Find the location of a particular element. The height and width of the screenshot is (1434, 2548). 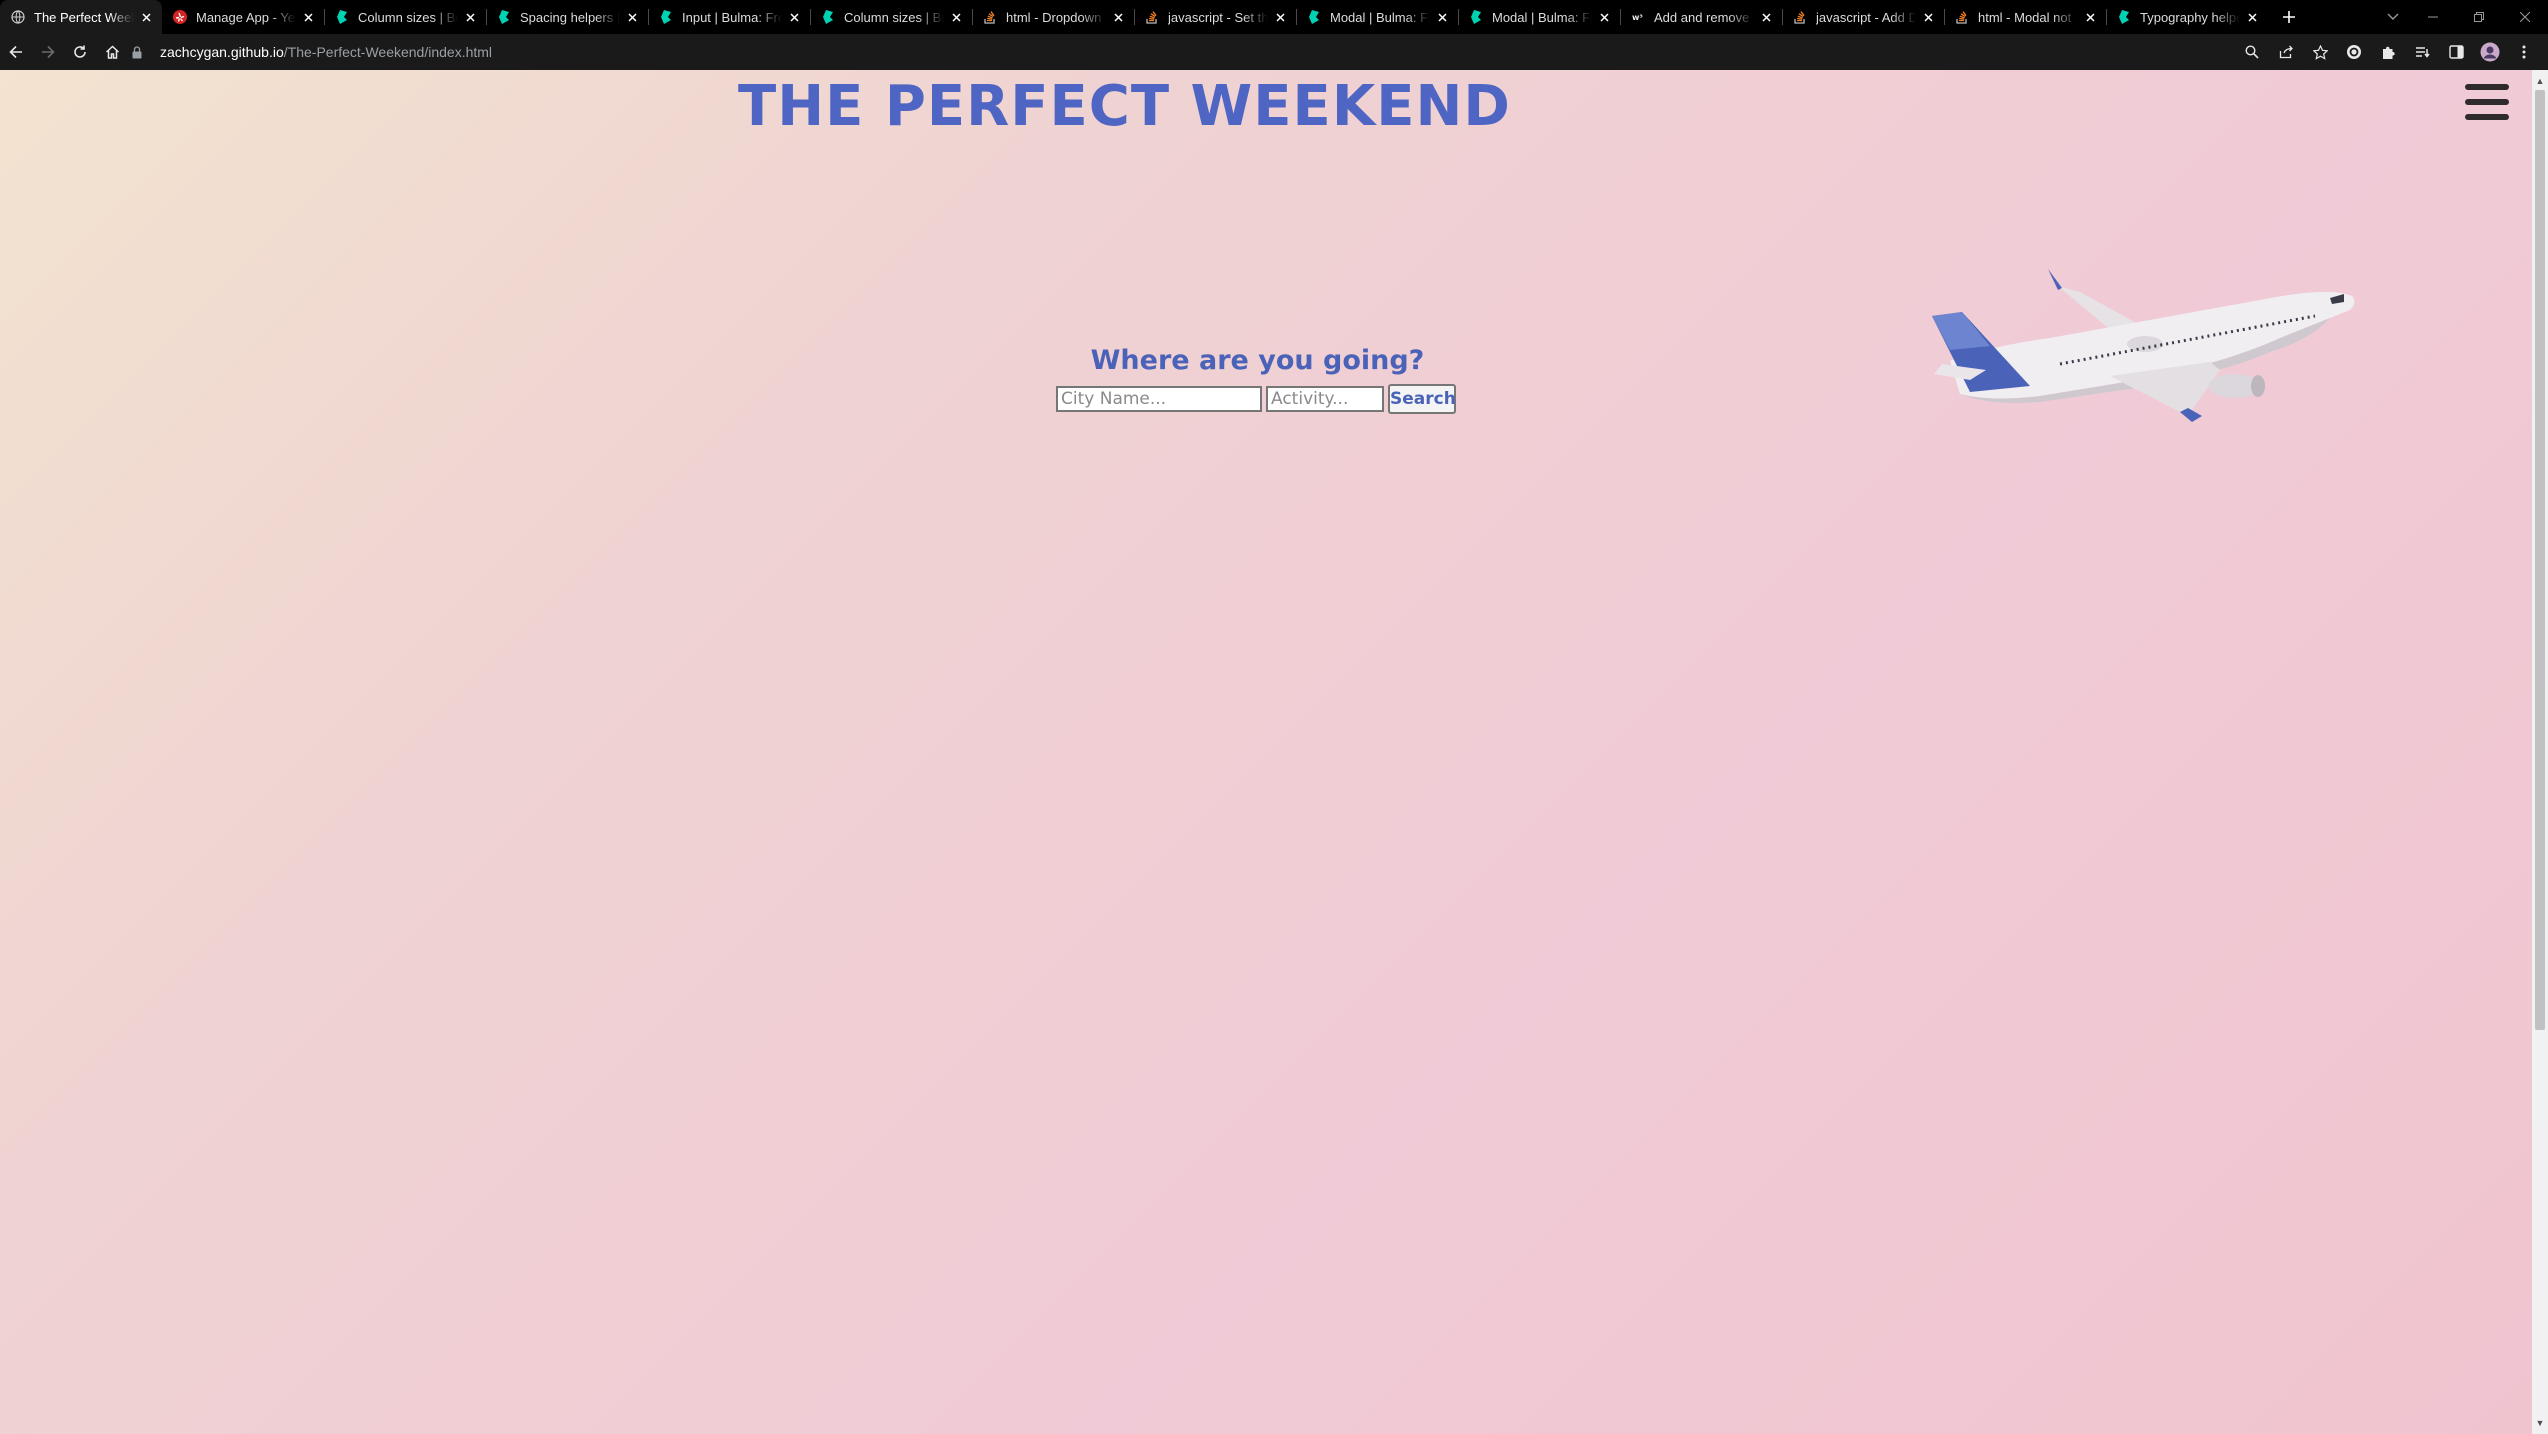

url-path: /The-Perfect-Weekend/index.html is located at coordinates (388, 52).